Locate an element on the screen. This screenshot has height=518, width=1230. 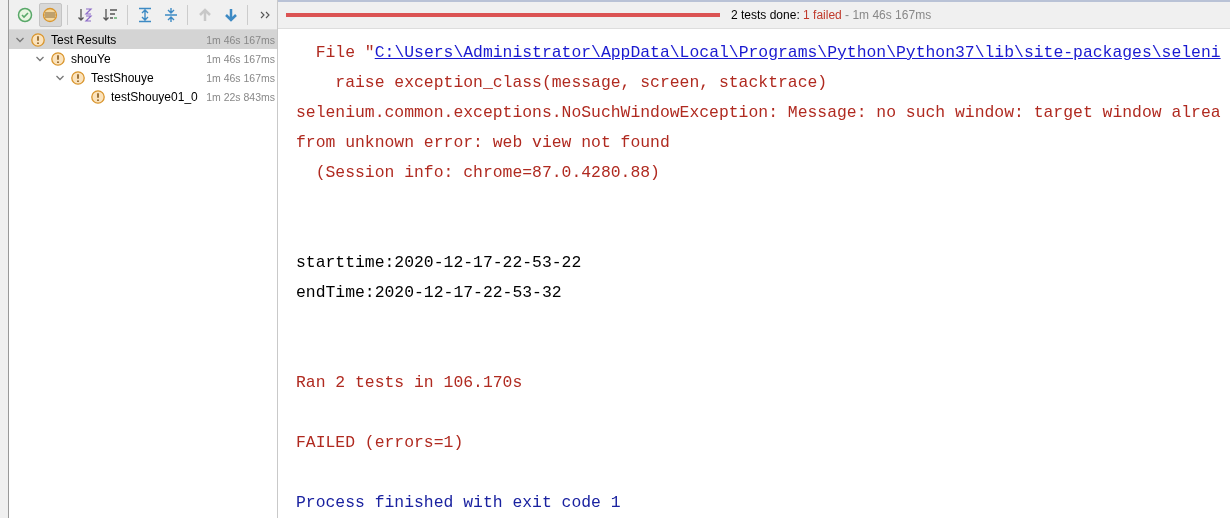
tree-item: Test Results 1m 46s 167ms is located at coordinates (143, 39).